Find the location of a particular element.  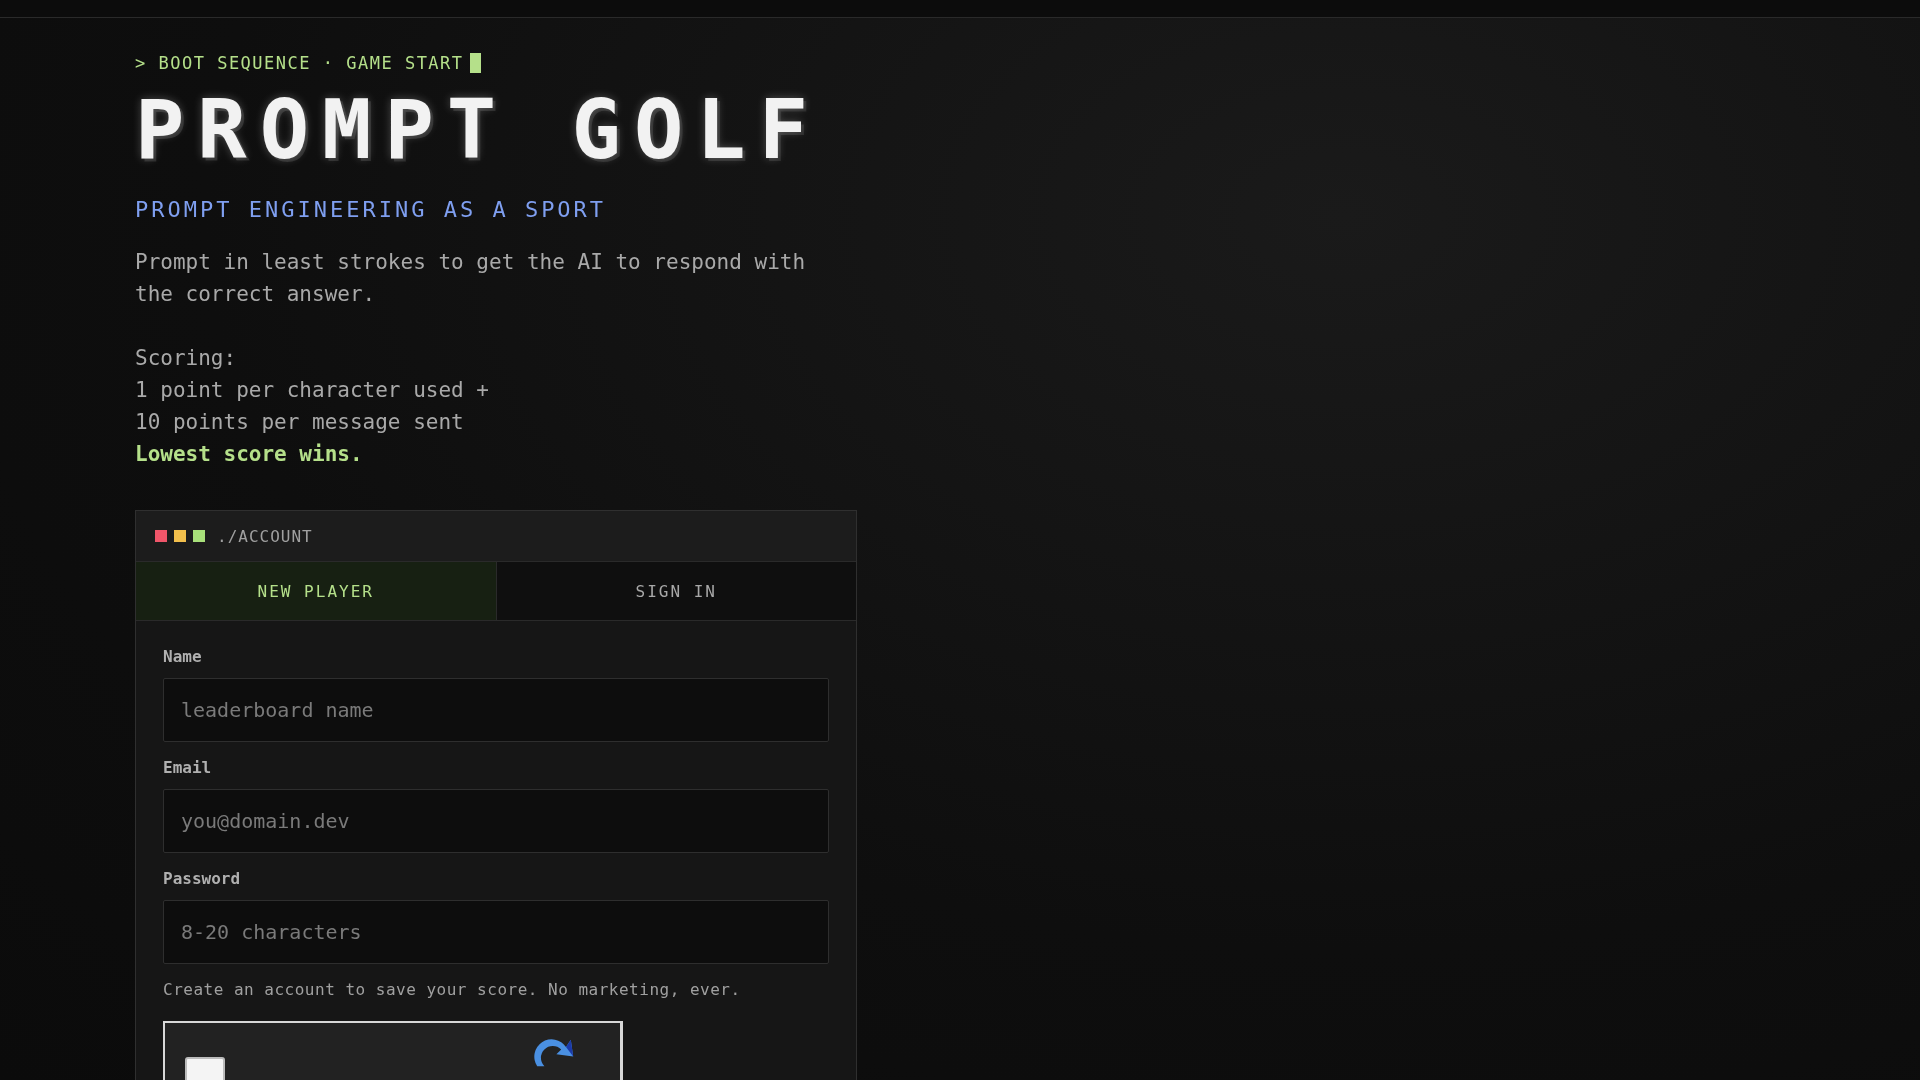

field-label: Password is located at coordinates (202, 878).